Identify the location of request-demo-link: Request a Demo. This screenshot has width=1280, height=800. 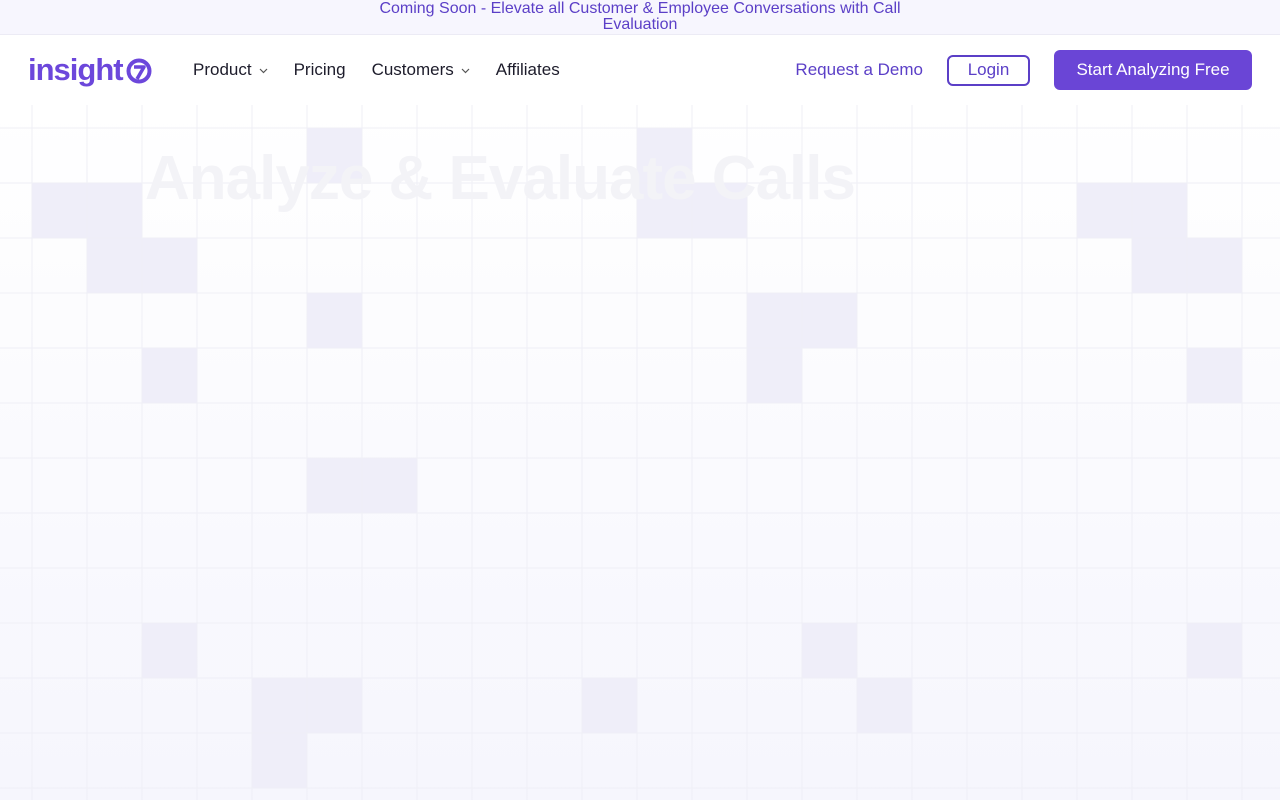
(859, 70).